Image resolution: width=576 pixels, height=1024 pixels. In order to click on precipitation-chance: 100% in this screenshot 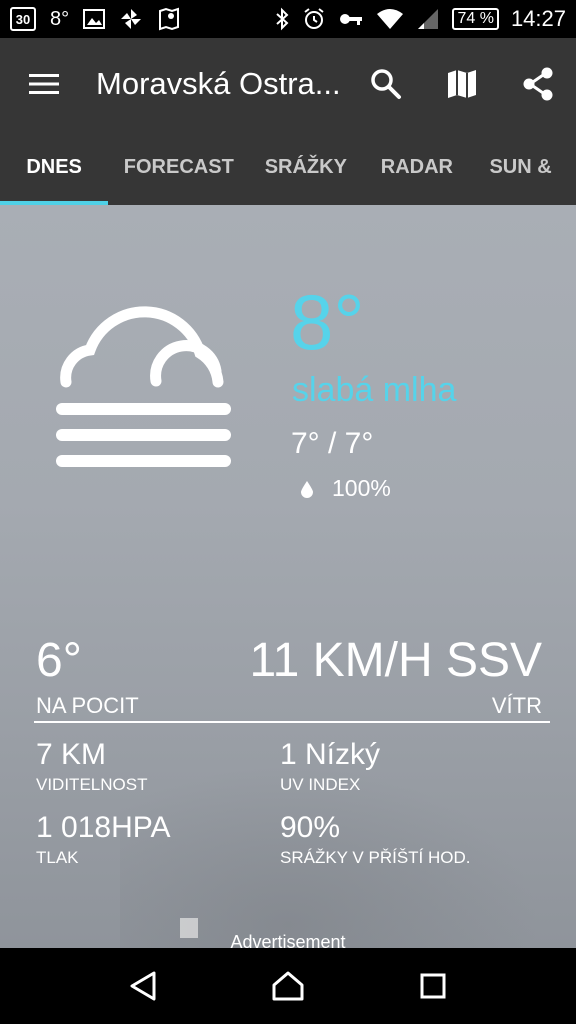, I will do `click(345, 488)`.